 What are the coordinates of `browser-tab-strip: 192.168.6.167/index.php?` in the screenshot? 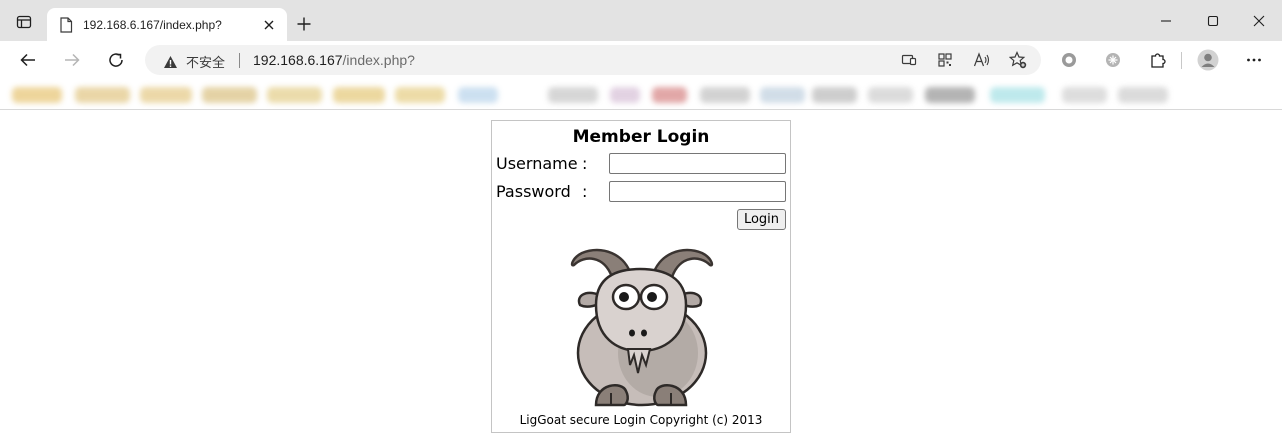 It's located at (641, 20).